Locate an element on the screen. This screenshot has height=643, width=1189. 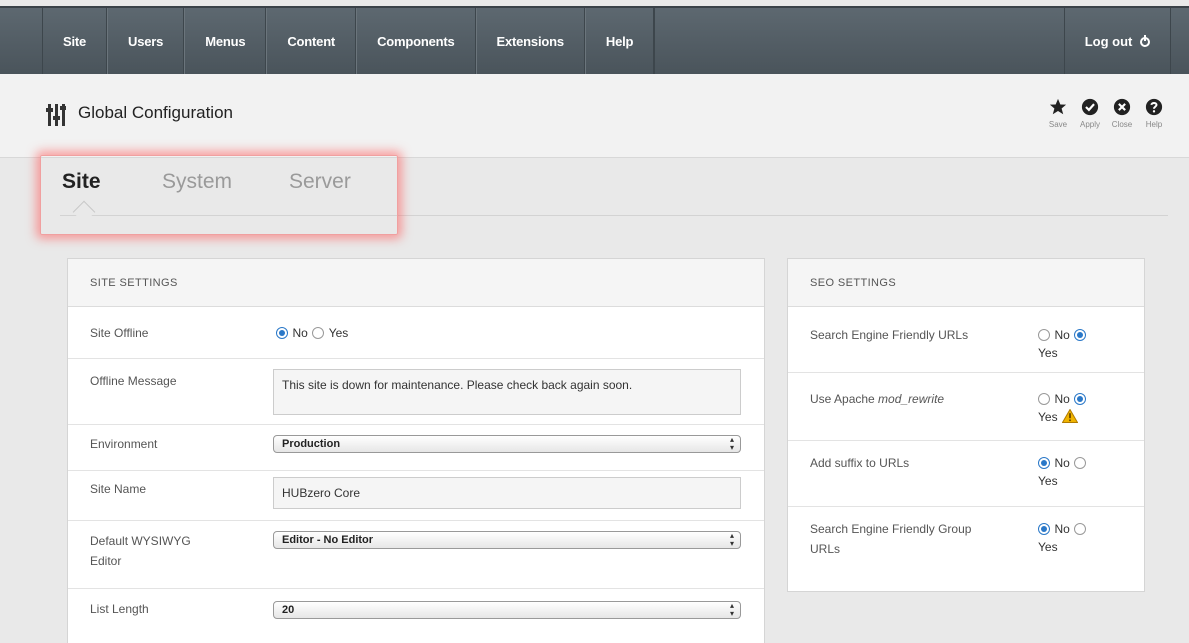
sef-group-no-radio is located at coordinates (1044, 529).